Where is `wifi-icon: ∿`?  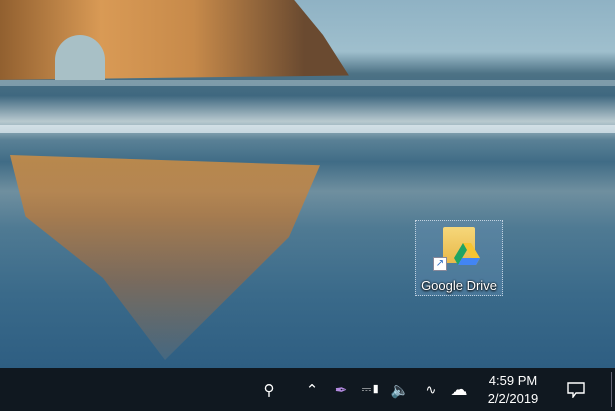
wifi-icon: ∿ is located at coordinates (431, 389).